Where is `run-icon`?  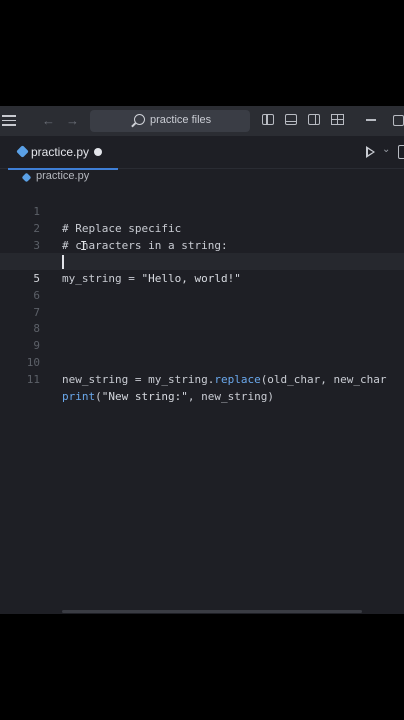
run-icon is located at coordinates (370, 152).